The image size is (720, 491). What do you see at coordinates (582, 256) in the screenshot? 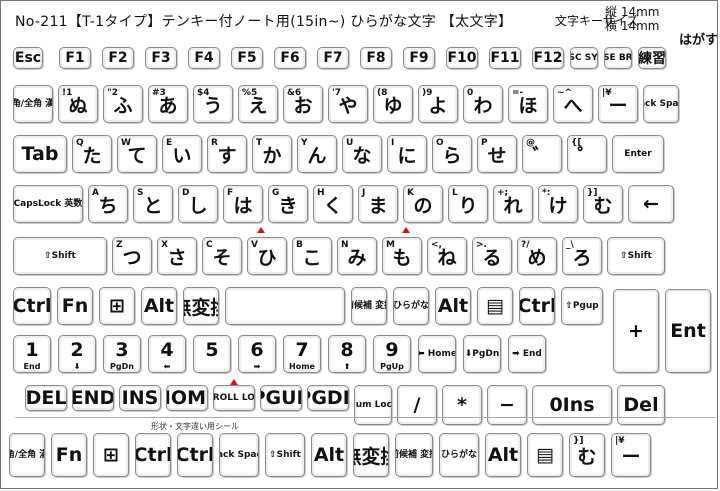
I see `key-backslash: _\ ろ` at bounding box center [582, 256].